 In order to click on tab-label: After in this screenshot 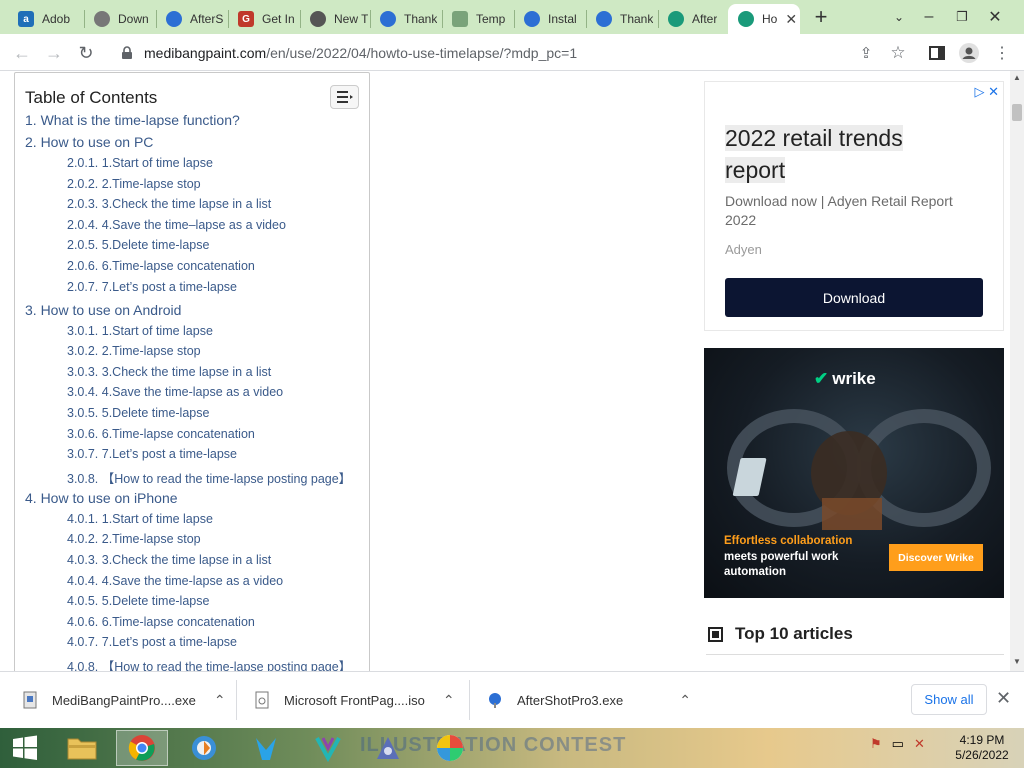, I will do `click(705, 19)`.